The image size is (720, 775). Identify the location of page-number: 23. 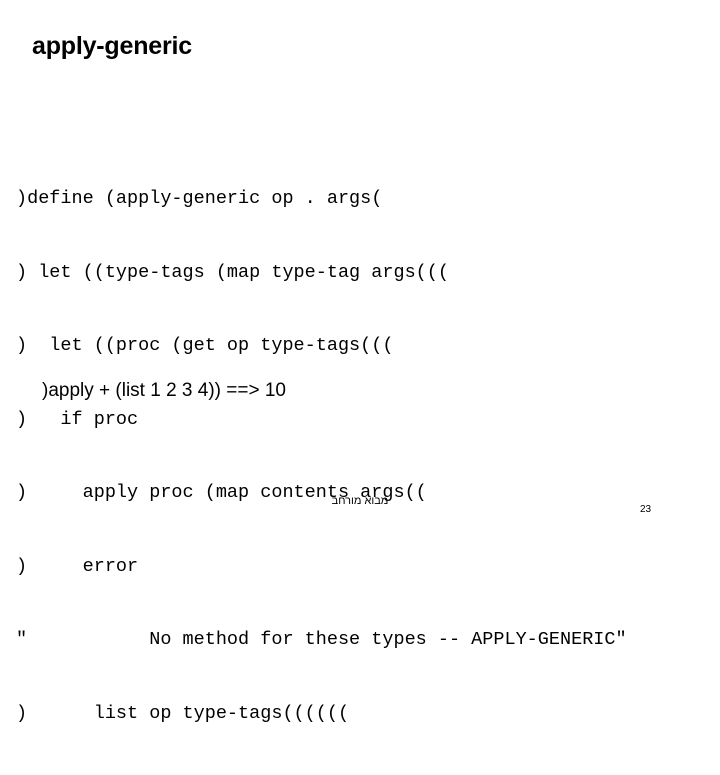
(646, 509).